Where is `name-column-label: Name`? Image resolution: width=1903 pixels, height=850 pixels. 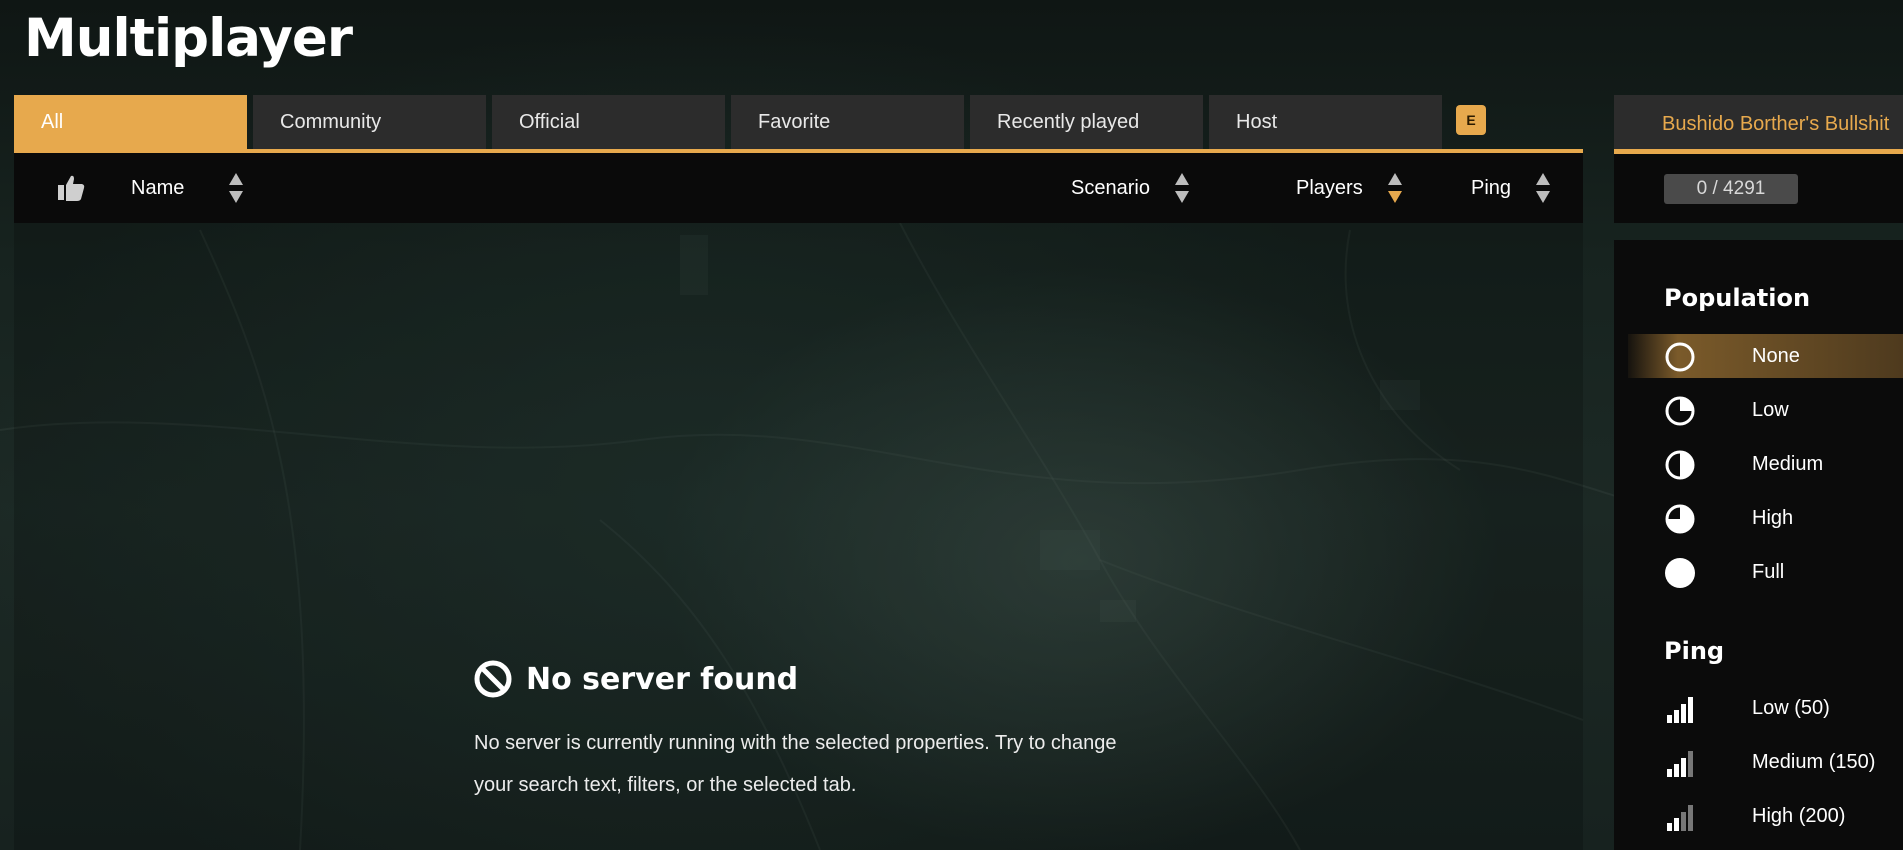 name-column-label: Name is located at coordinates (158, 187).